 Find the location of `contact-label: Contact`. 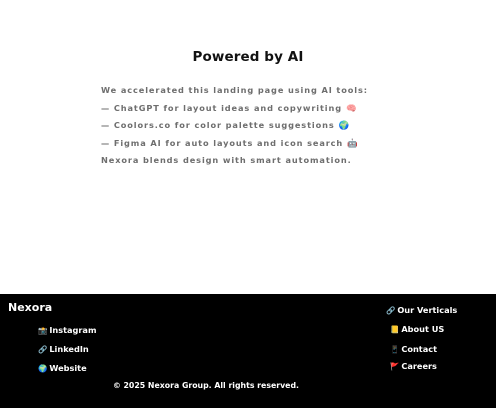

contact-label: Contact is located at coordinates (419, 349).